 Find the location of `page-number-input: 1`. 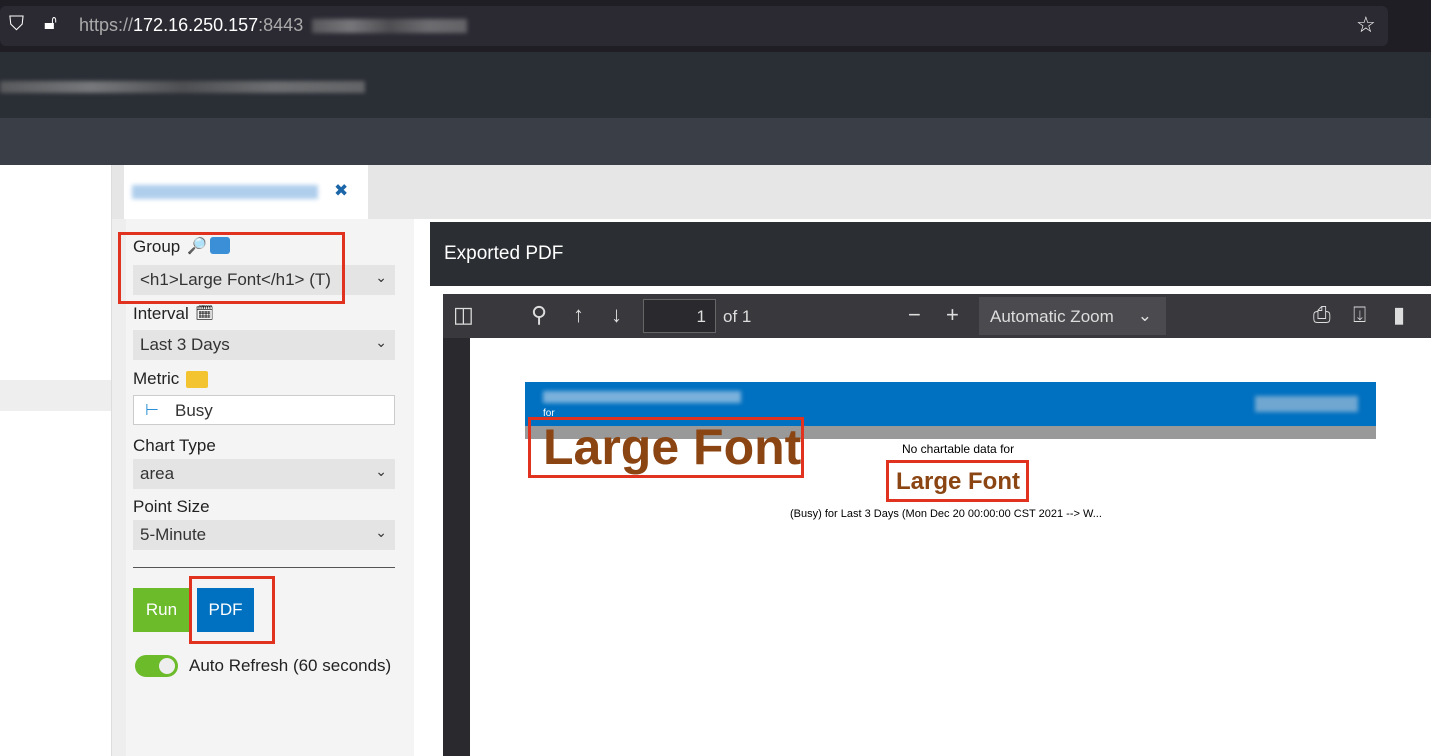

page-number-input: 1 is located at coordinates (679, 316).